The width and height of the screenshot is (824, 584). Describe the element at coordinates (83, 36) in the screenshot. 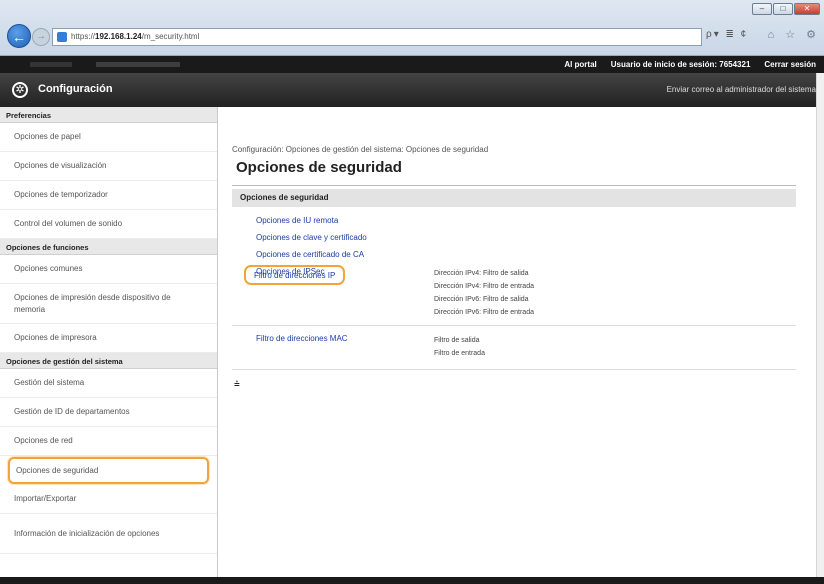

I see `url-prefix: https://` at that location.